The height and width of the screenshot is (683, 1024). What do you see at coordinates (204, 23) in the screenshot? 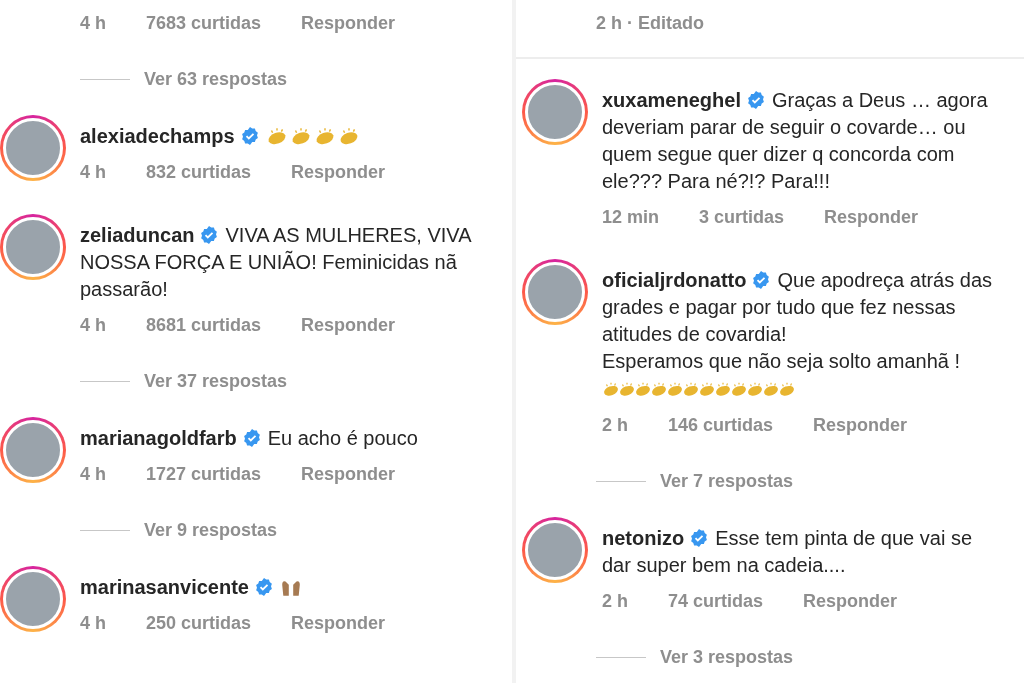
I see `likes-count: 7683 curtidas` at bounding box center [204, 23].